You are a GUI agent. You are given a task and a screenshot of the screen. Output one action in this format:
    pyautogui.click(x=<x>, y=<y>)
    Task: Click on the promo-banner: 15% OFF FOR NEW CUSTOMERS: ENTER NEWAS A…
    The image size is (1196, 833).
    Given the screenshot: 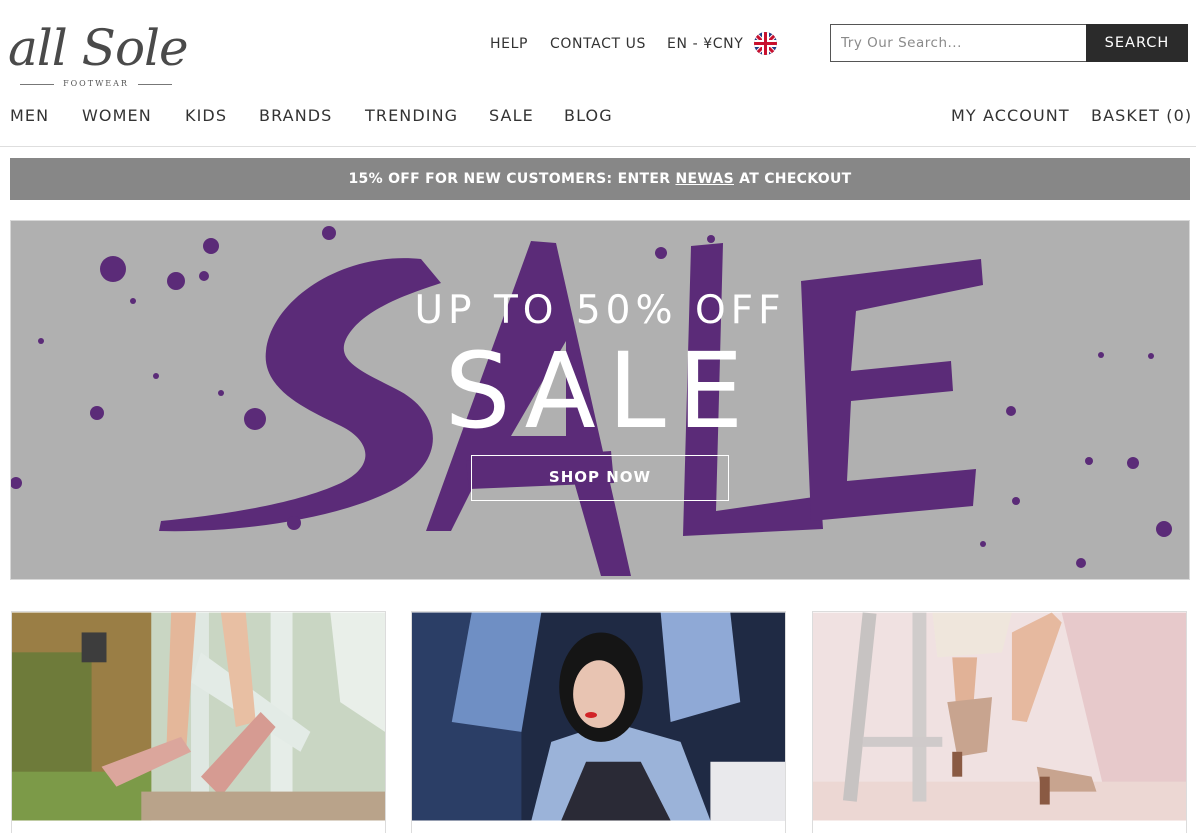 What is the action you would take?
    pyautogui.click(x=600, y=179)
    